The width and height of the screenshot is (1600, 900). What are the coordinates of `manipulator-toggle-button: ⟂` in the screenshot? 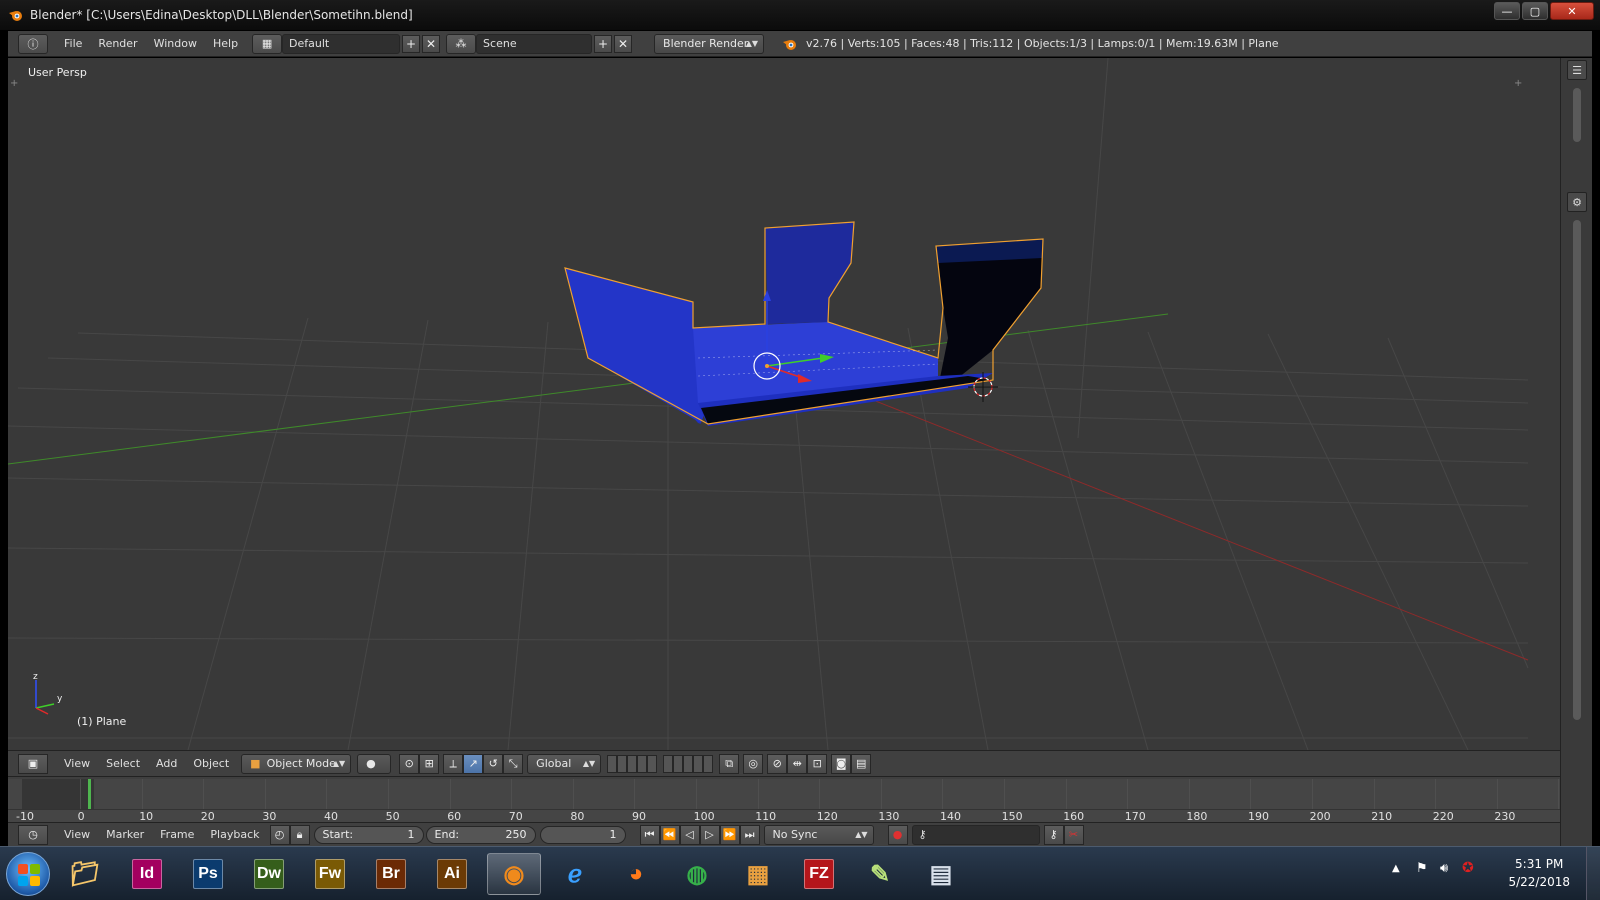 It's located at (453, 763).